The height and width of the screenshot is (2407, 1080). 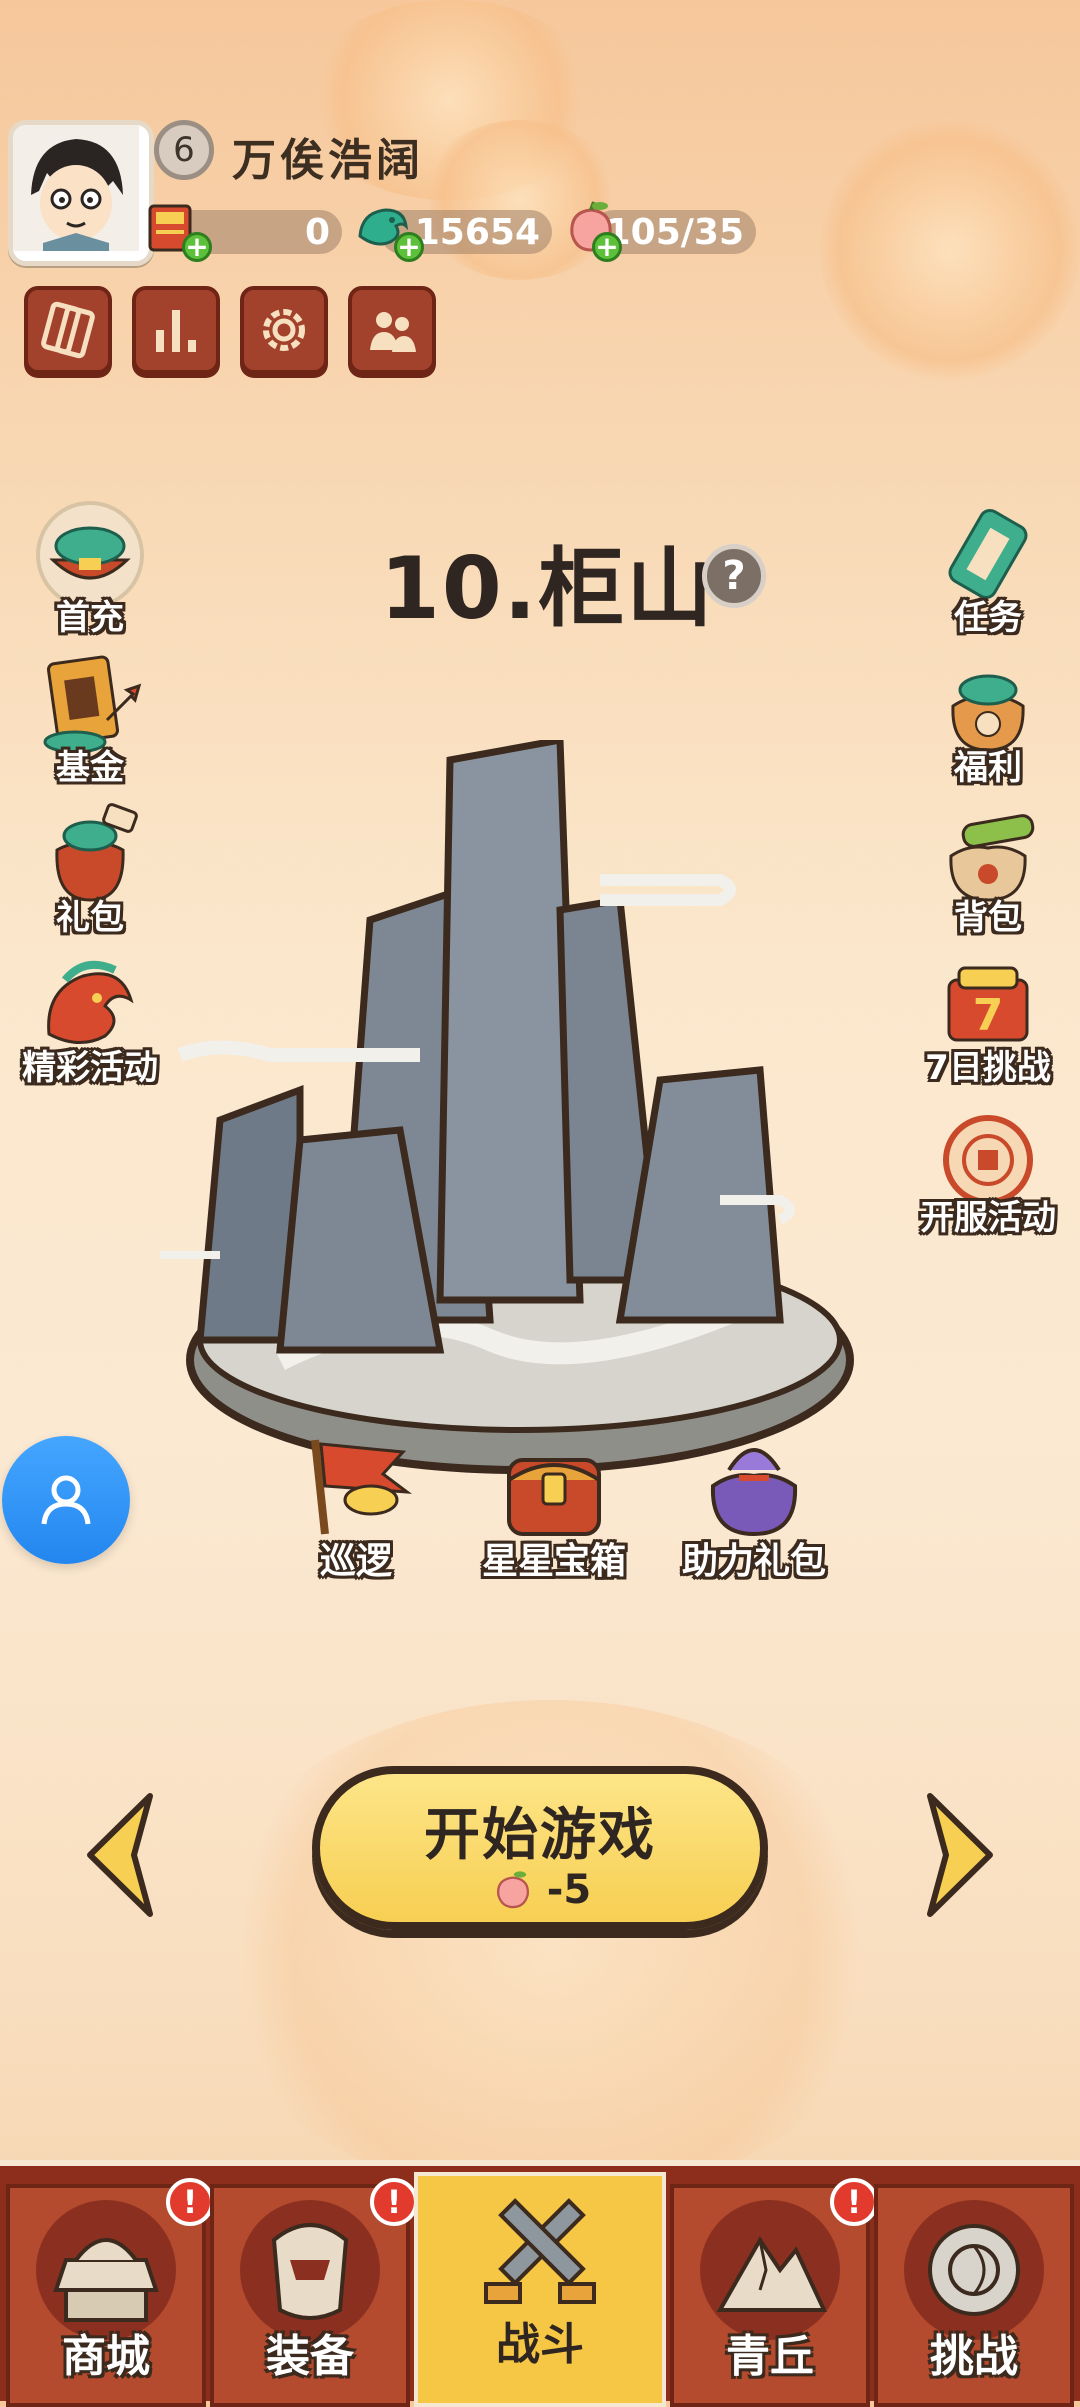 I want to click on friends-icon, so click(x=393, y=332).